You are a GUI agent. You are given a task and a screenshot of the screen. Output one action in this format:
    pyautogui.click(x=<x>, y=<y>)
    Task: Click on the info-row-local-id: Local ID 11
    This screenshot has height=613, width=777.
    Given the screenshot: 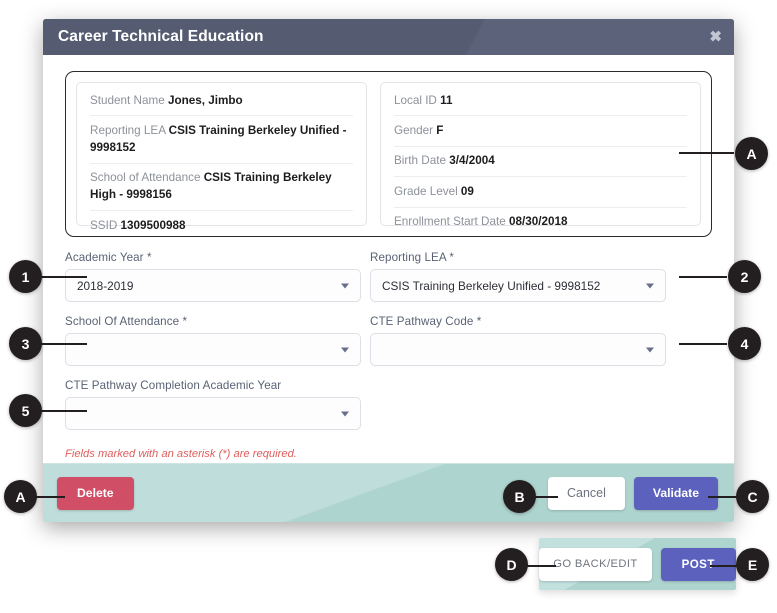 What is the action you would take?
    pyautogui.click(x=540, y=101)
    